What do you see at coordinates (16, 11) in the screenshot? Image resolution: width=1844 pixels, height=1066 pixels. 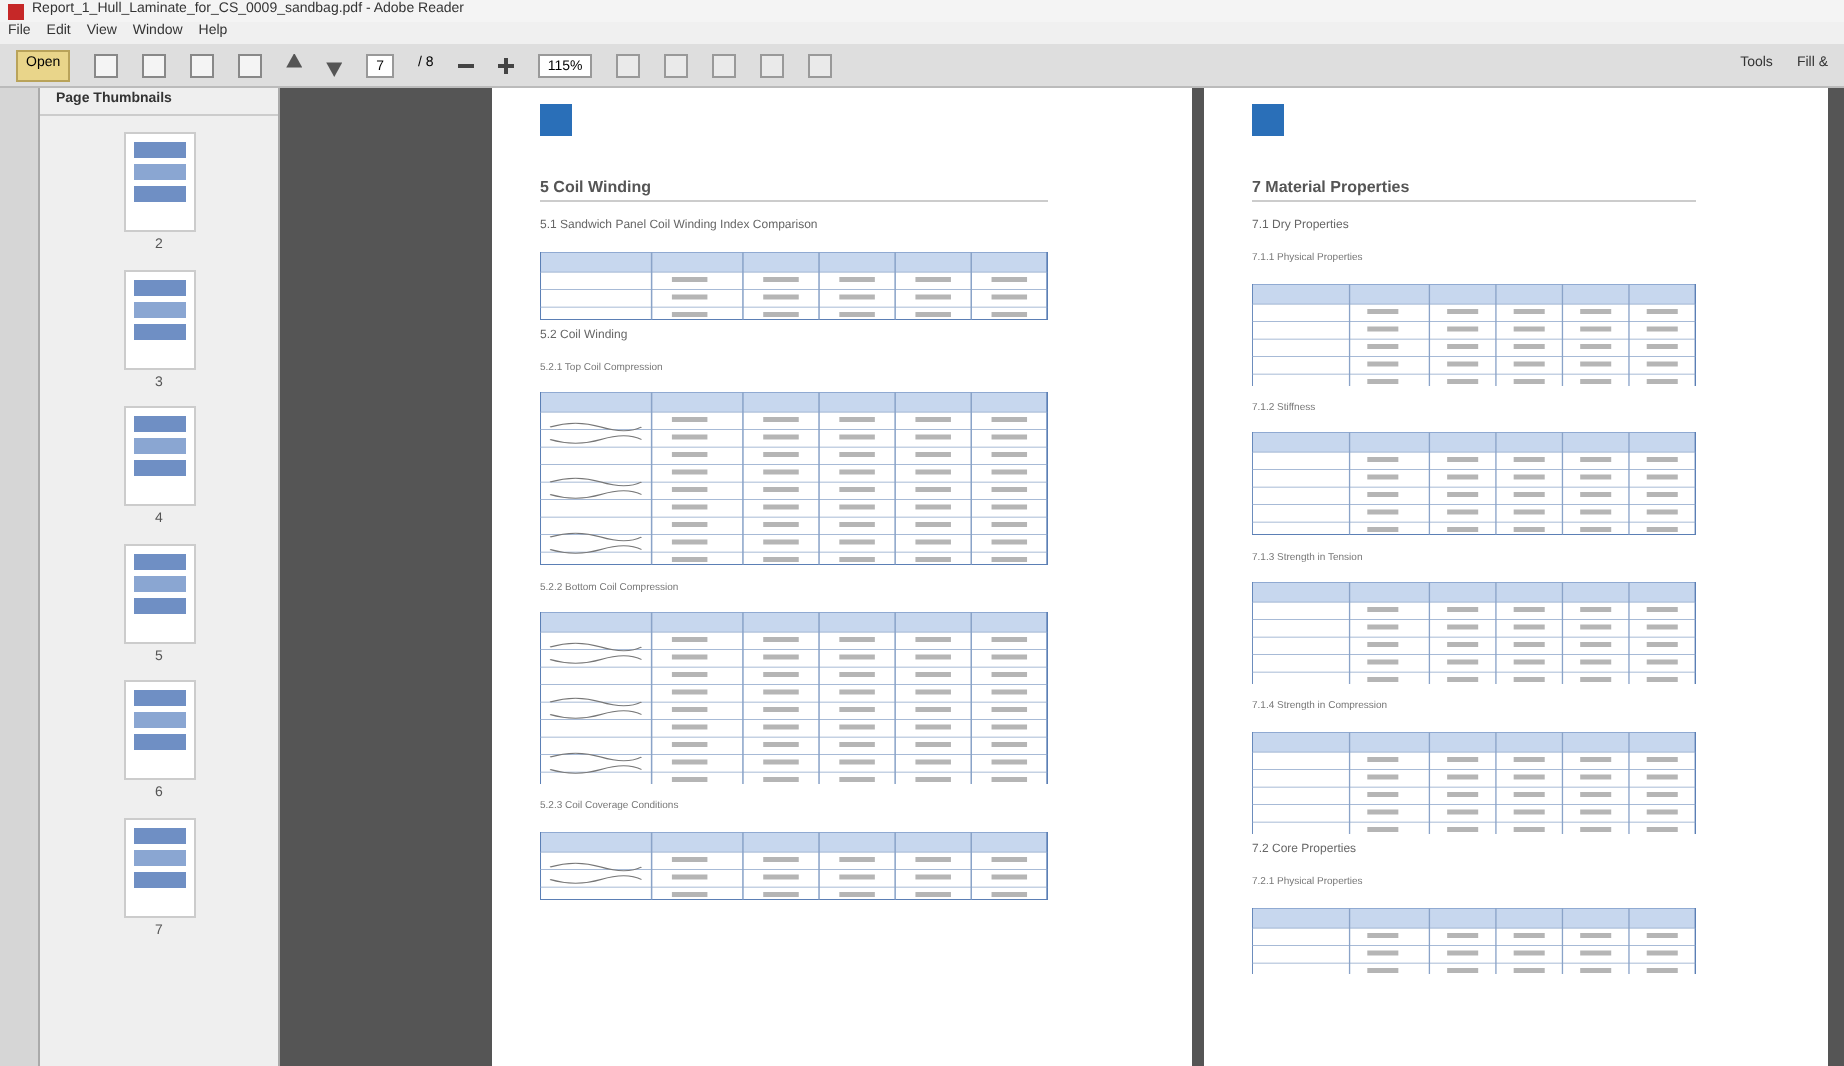 I see `app-icon` at bounding box center [16, 11].